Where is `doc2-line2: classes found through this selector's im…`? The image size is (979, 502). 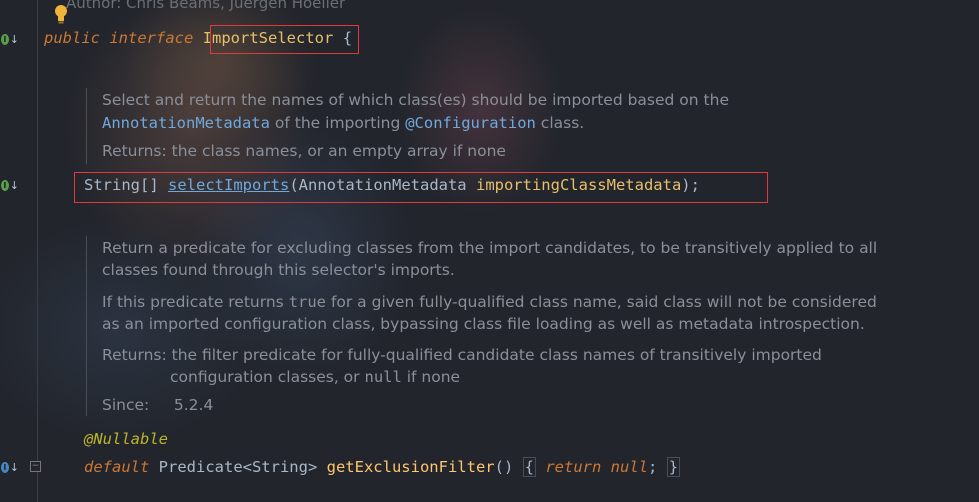
doc2-line2: classes found through this selector's im… is located at coordinates (278, 270).